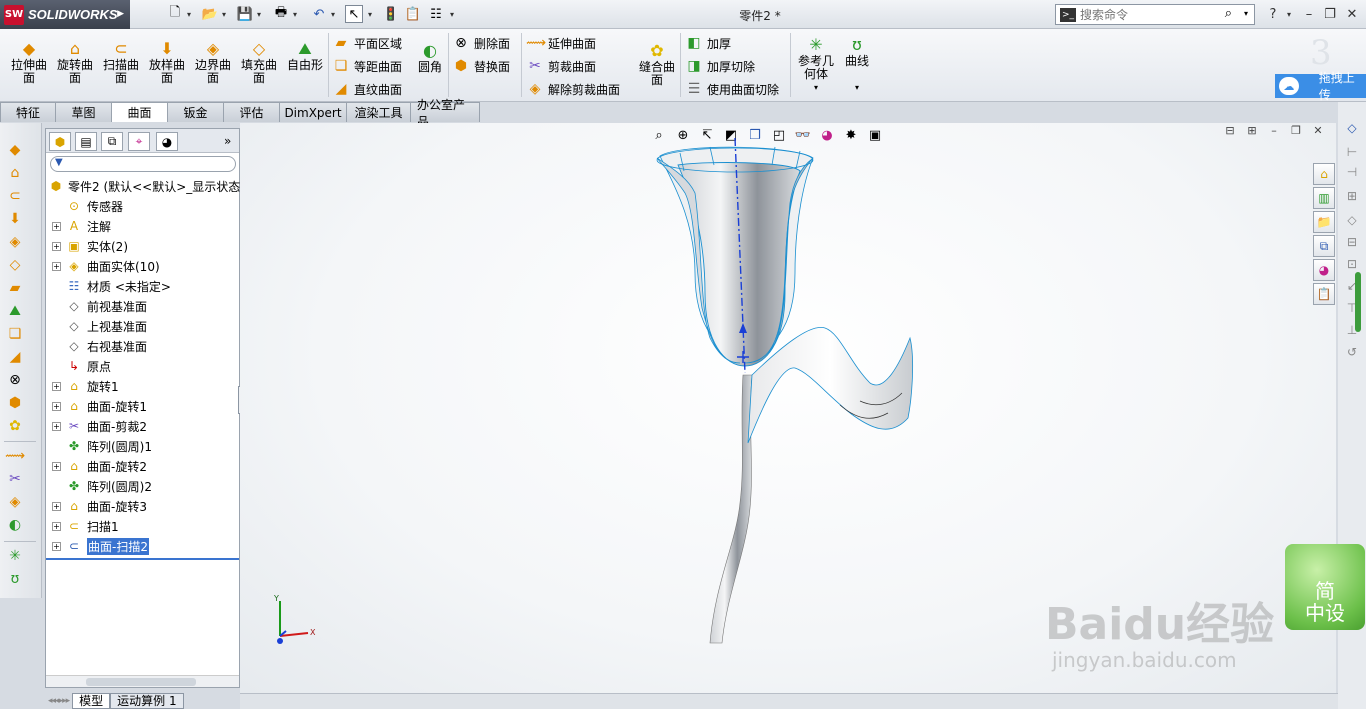  Describe the element at coordinates (15, 173) in the screenshot. I see `revolved-surface-icon: ⌂` at that location.